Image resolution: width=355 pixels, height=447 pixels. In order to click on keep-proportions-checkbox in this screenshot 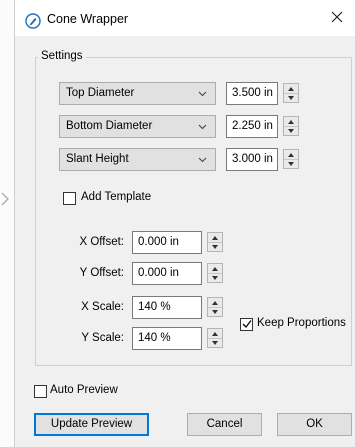, I will do `click(246, 324)`.